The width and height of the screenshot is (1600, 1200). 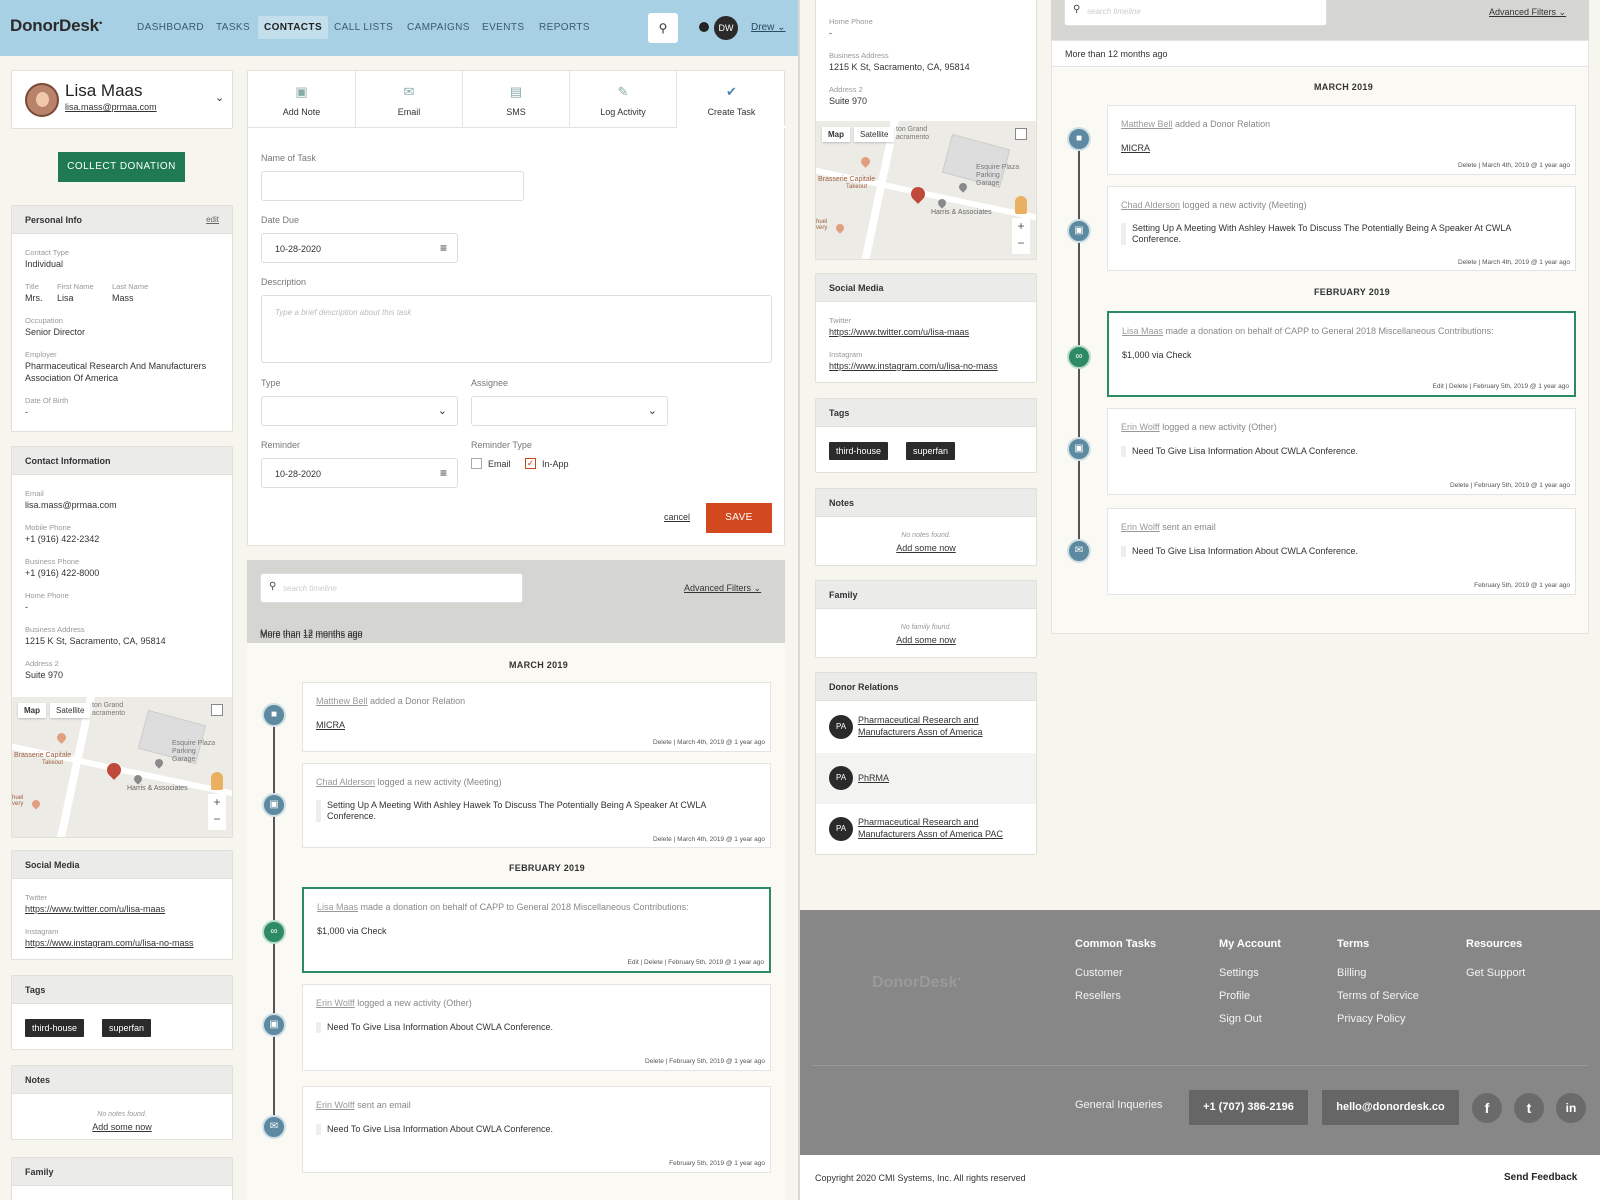 I want to click on footer-link: Privacy Policy, so click(x=1371, y=1019).